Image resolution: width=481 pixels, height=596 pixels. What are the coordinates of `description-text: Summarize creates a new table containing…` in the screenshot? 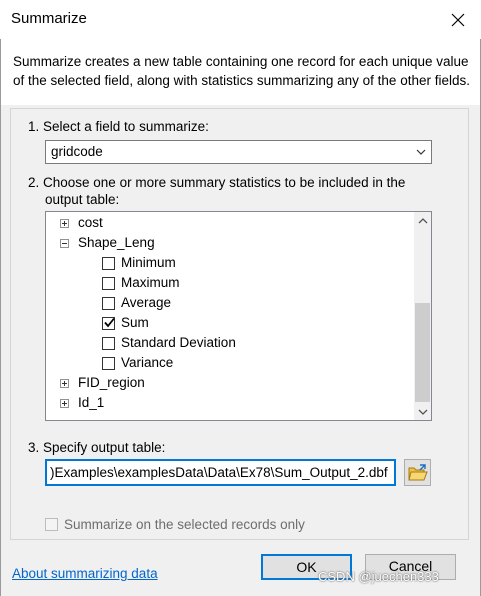 It's located at (241, 71).